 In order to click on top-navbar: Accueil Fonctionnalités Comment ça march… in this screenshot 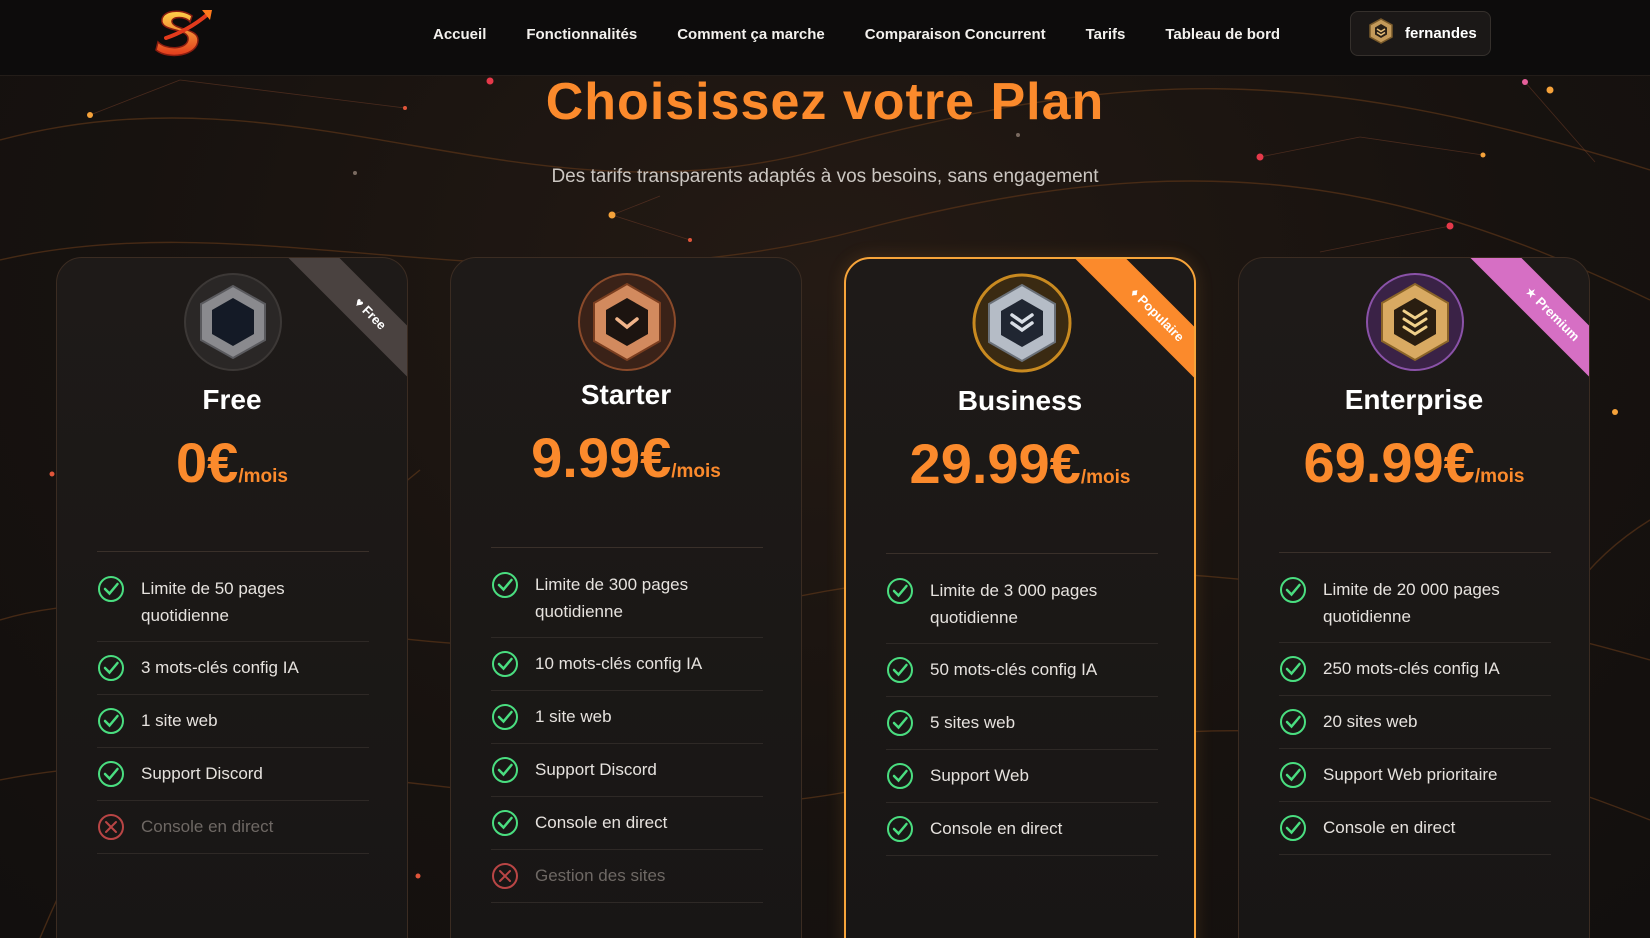, I will do `click(825, 38)`.